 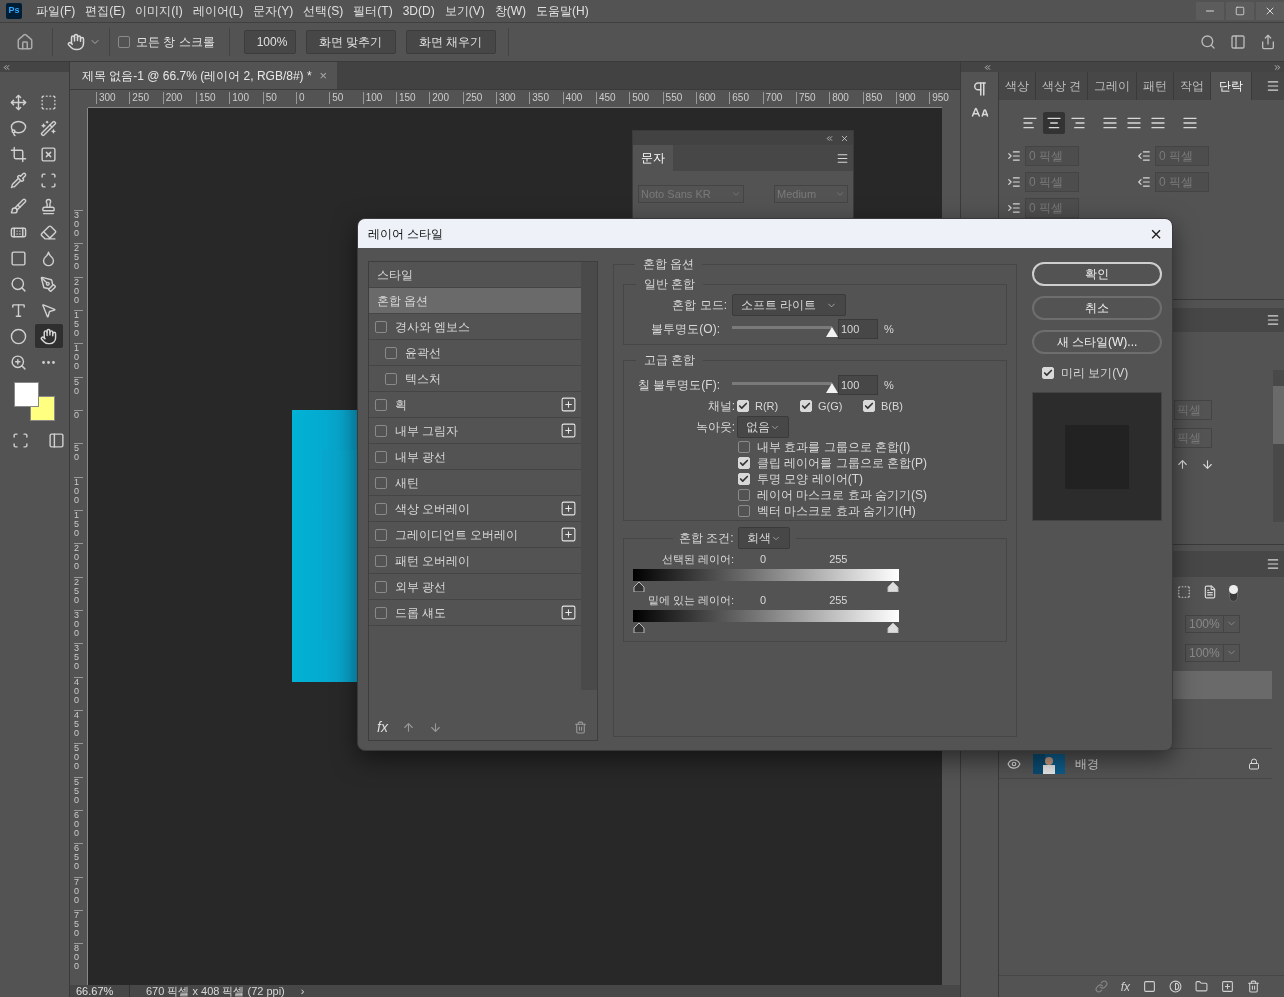 What do you see at coordinates (48, 102) in the screenshot?
I see `marquee-tool` at bounding box center [48, 102].